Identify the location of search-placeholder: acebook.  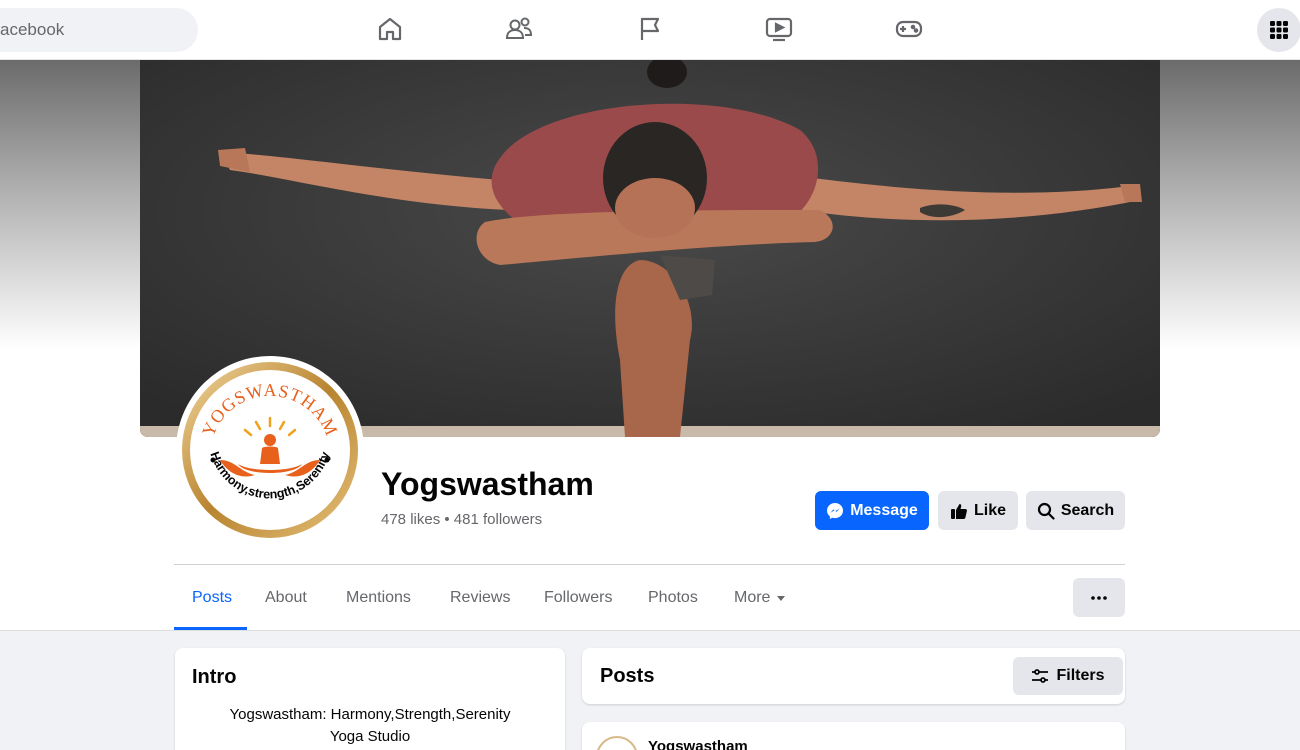
(32, 29).